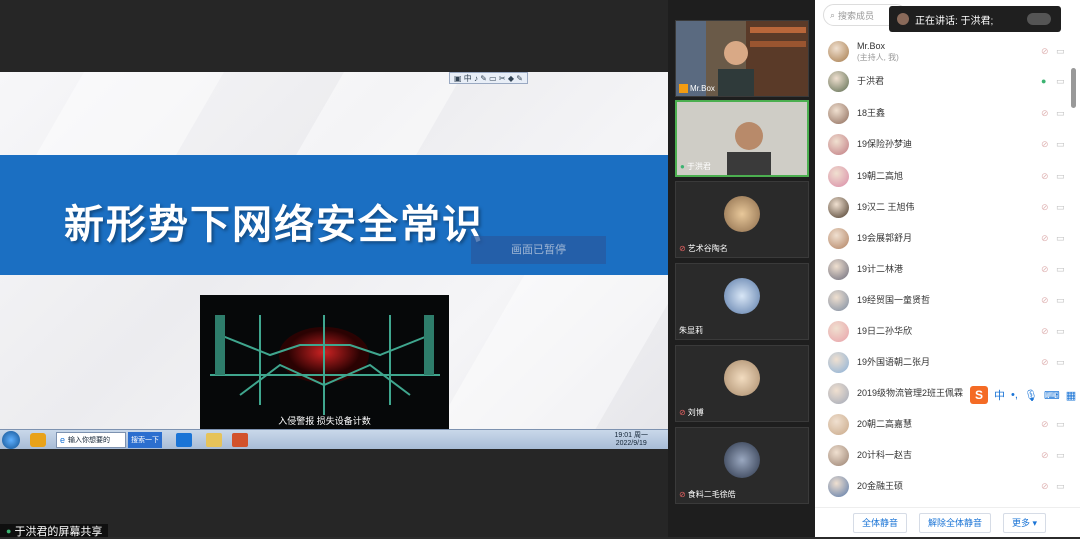  Describe the element at coordinates (551, 352) in the screenshot. I see `slide-decoration` at that location.